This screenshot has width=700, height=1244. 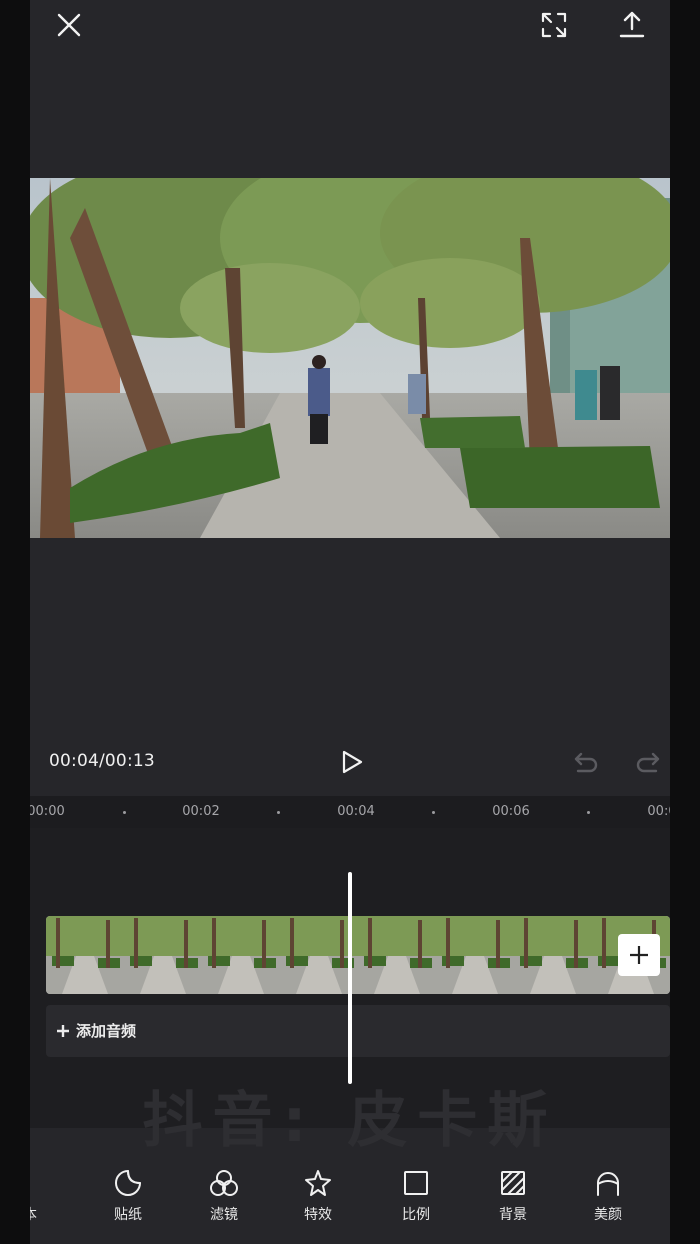 I want to click on undo-icon, so click(x=586, y=762).